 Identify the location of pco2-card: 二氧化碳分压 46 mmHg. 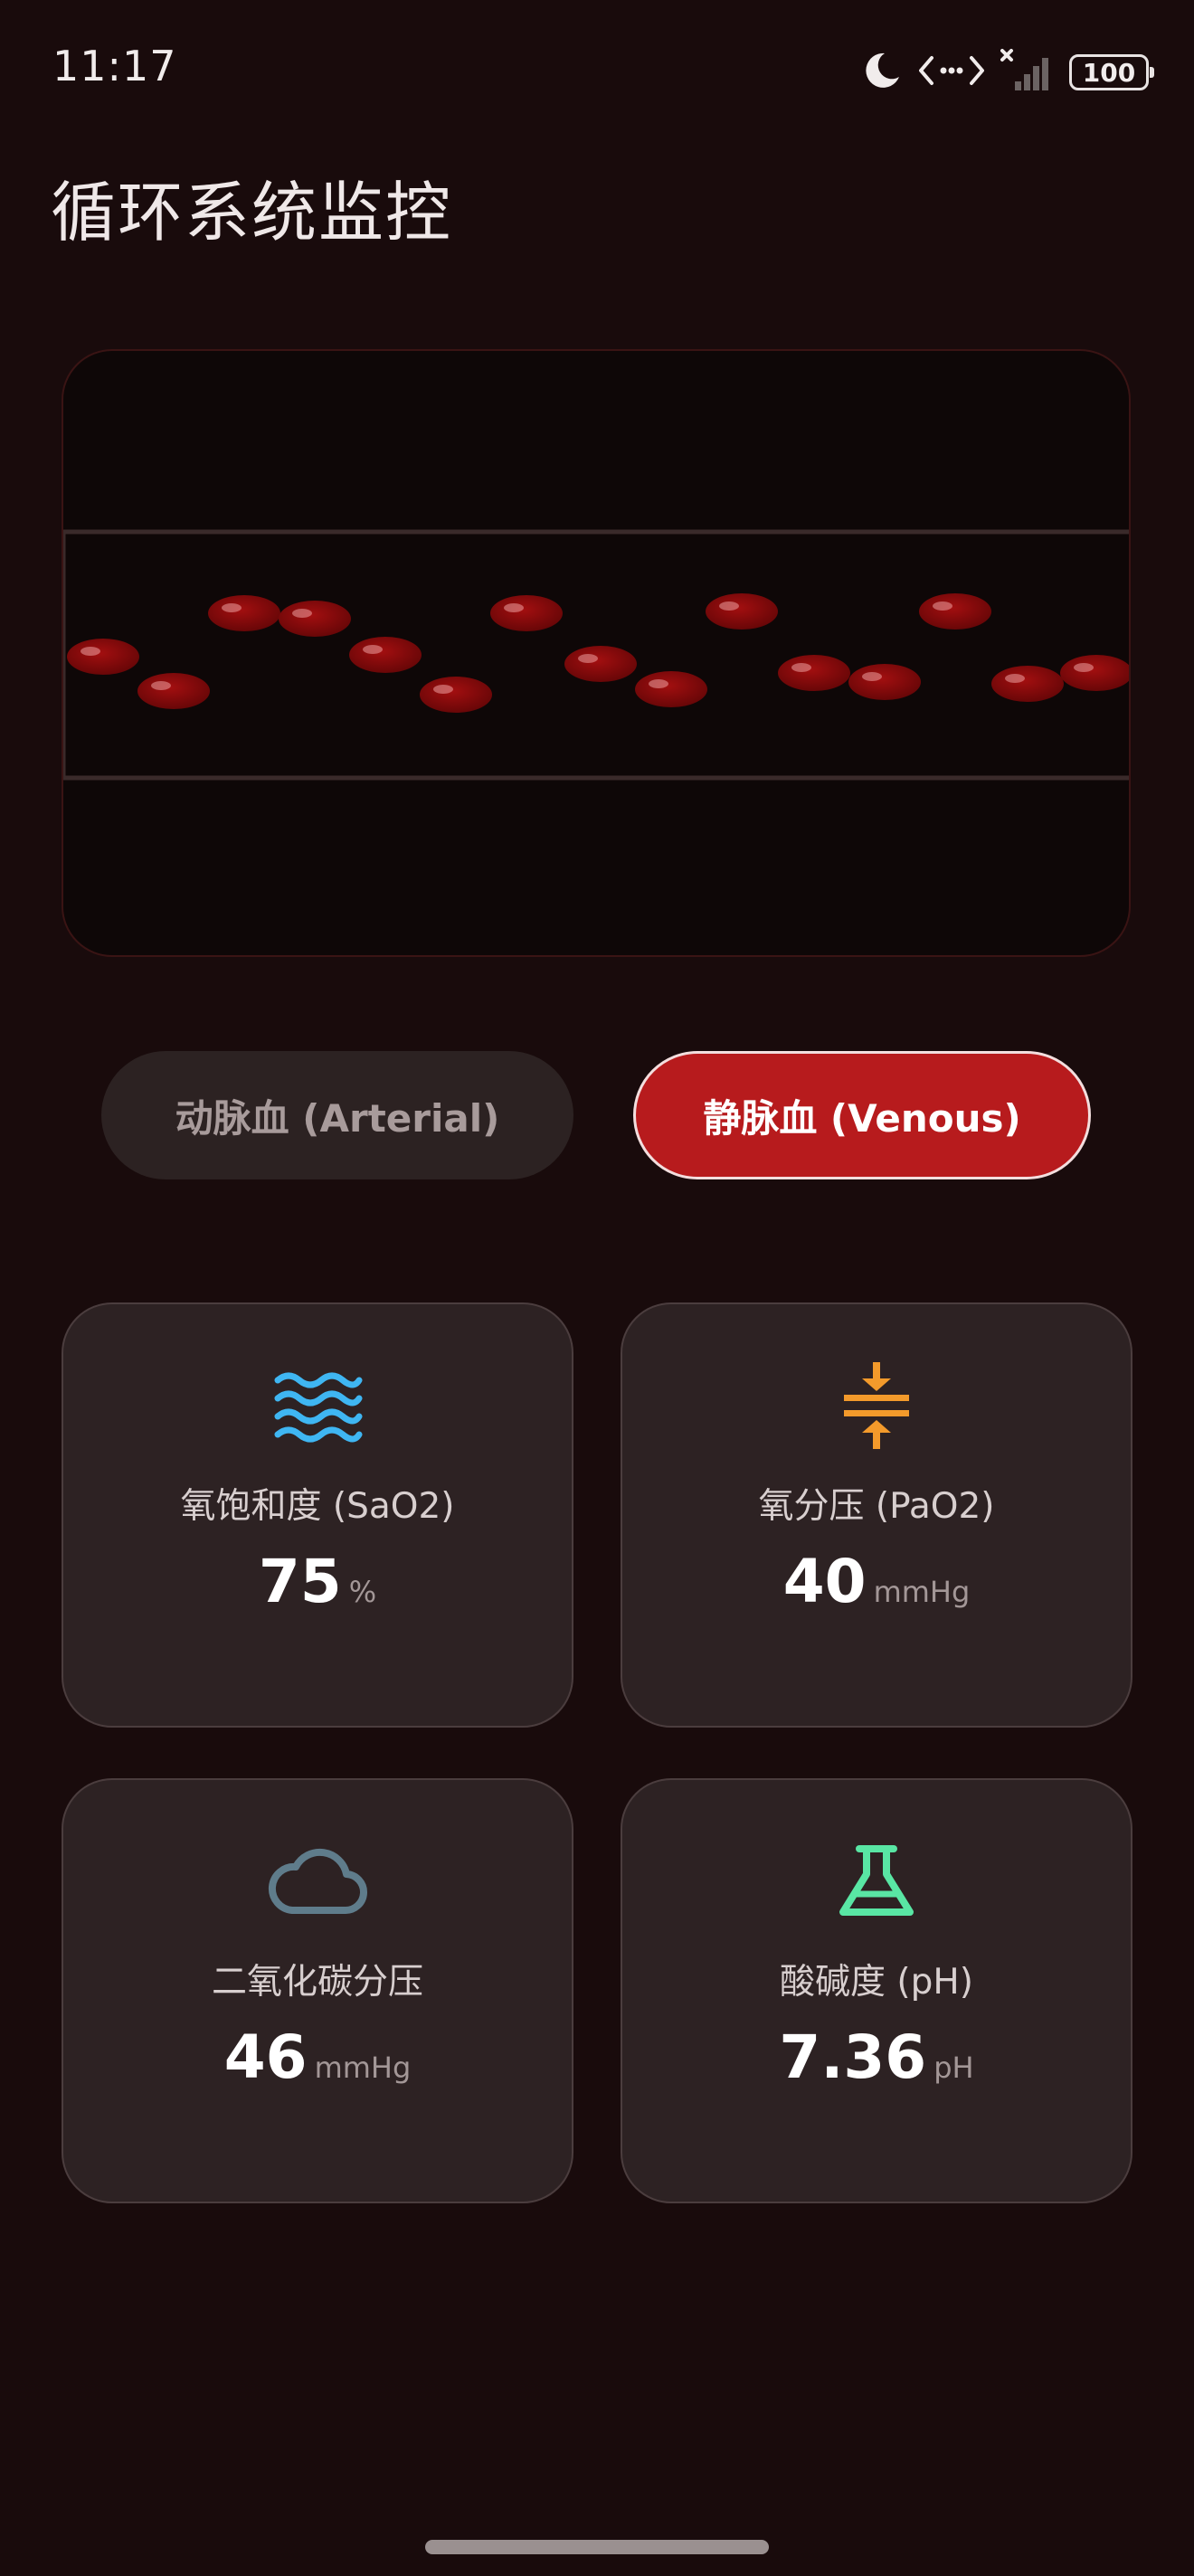
(317, 1991).